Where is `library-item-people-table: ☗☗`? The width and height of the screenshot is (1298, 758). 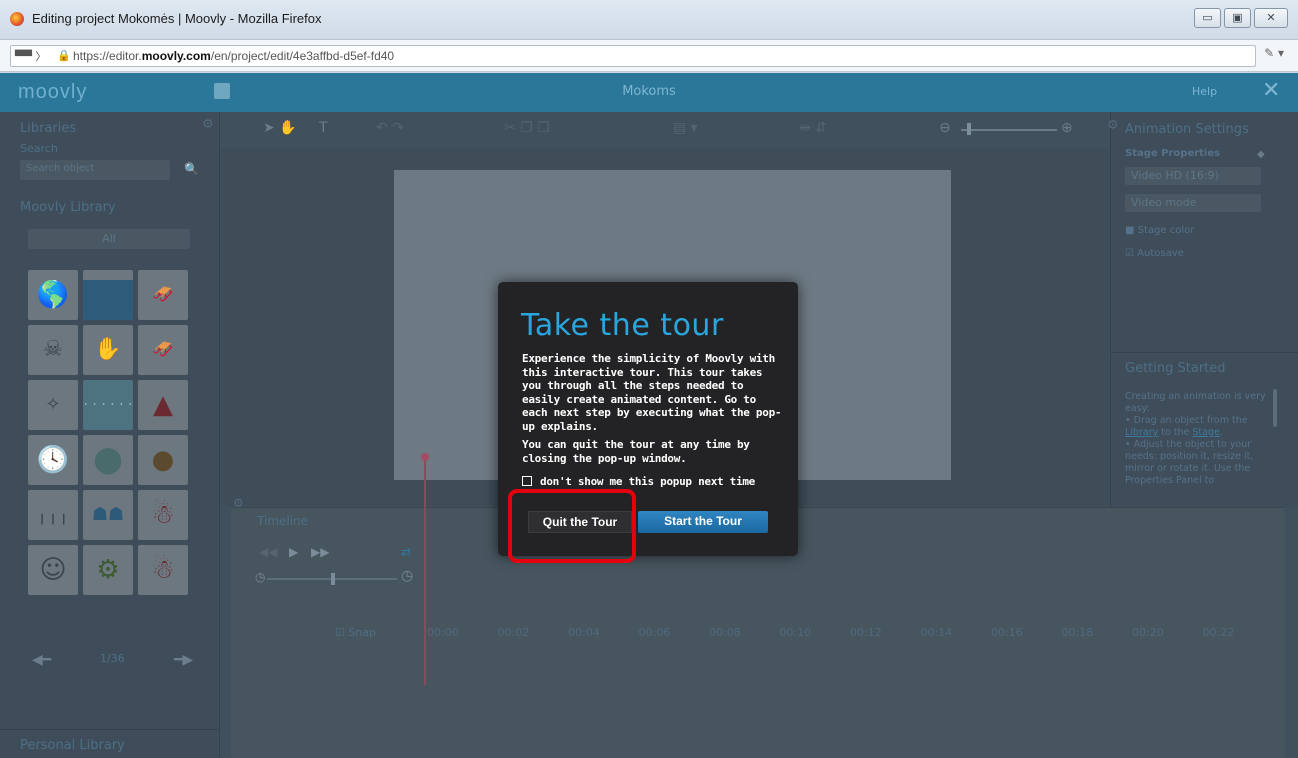
library-item-people-table: ☗☗ is located at coordinates (108, 515).